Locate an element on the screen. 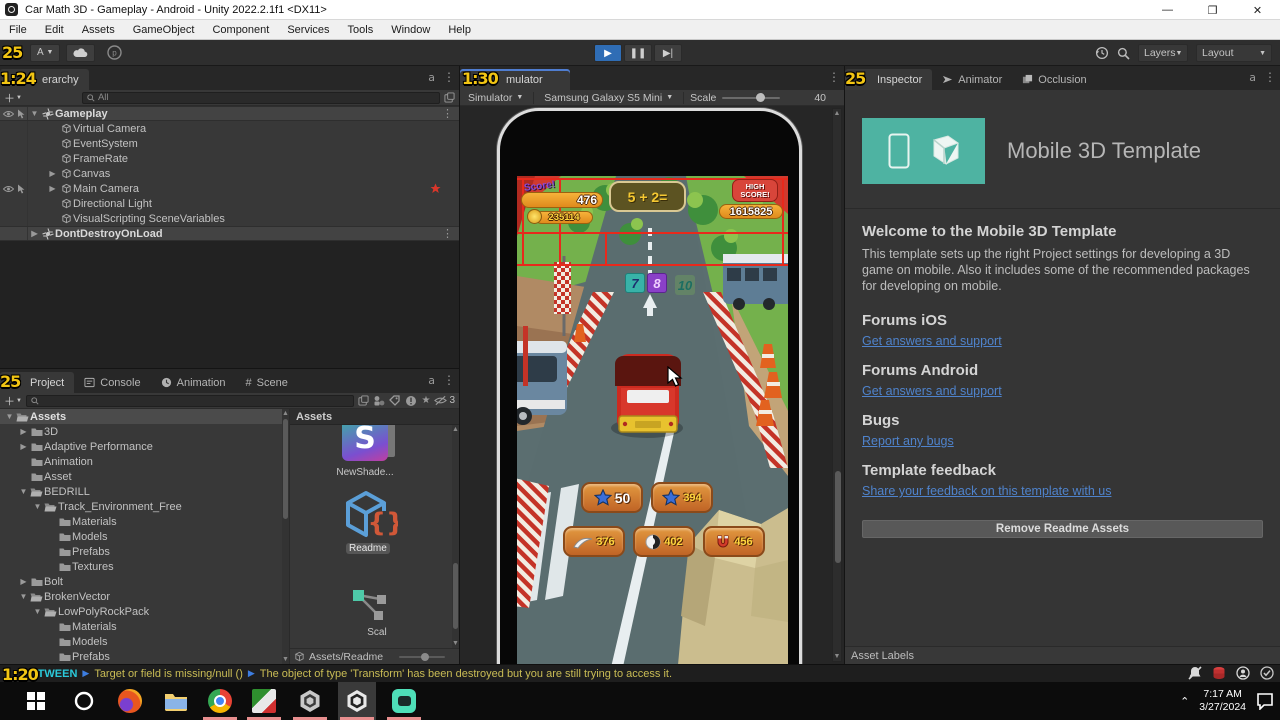 The width and height of the screenshot is (1280, 720). tab-scene: # Scene is located at coordinates (267, 382).